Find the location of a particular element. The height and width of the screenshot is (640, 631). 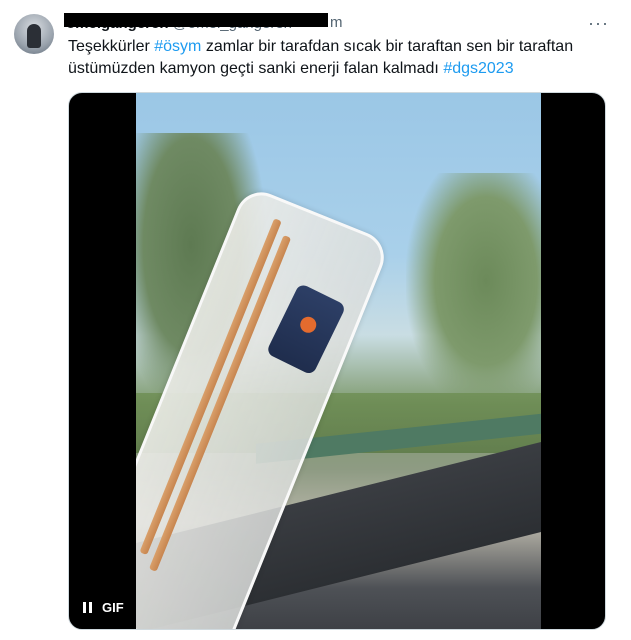

gif-label: GIF is located at coordinates (113, 607).